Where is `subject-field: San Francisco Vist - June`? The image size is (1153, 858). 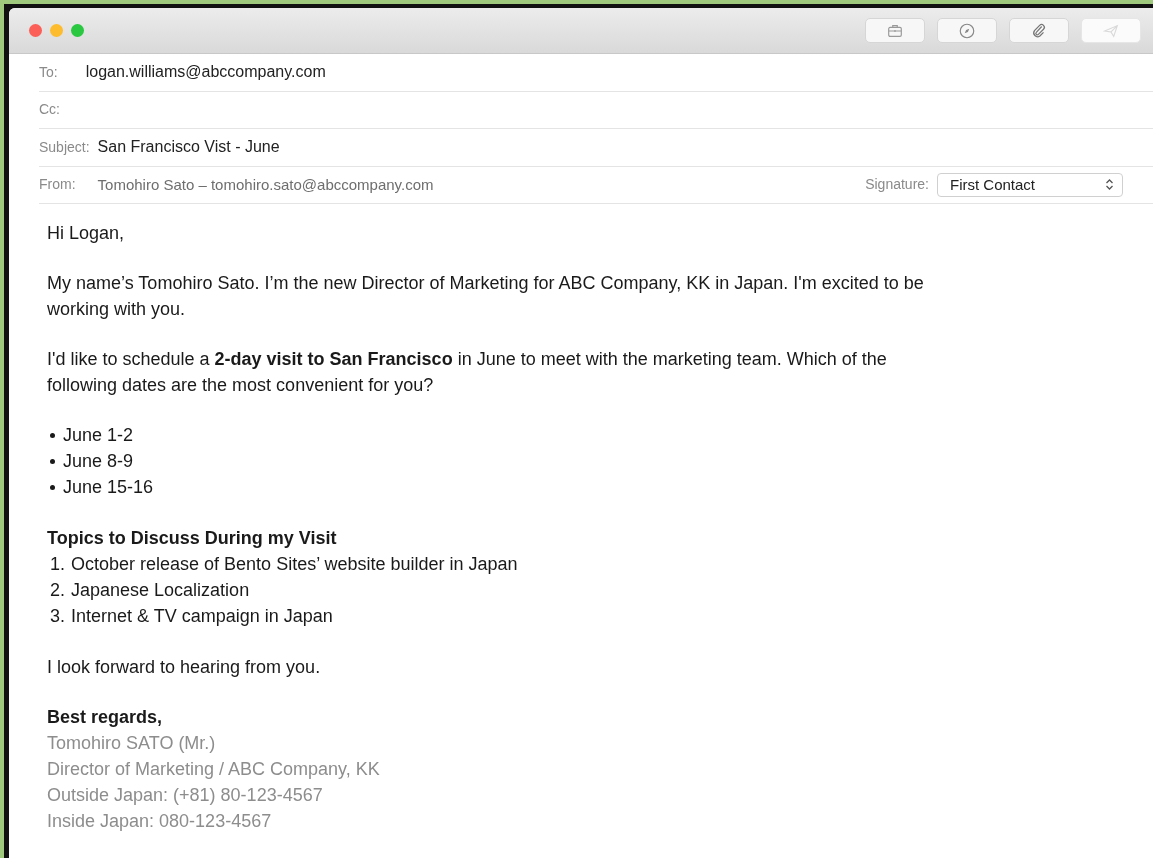
subject-field: San Francisco Vist - June is located at coordinates (188, 147).